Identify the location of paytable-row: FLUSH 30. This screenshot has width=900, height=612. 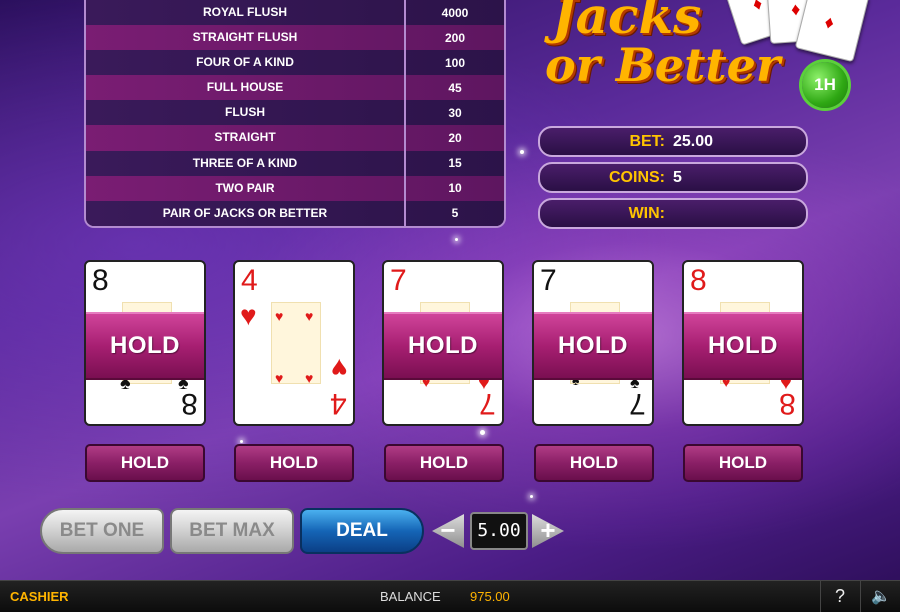
(295, 113).